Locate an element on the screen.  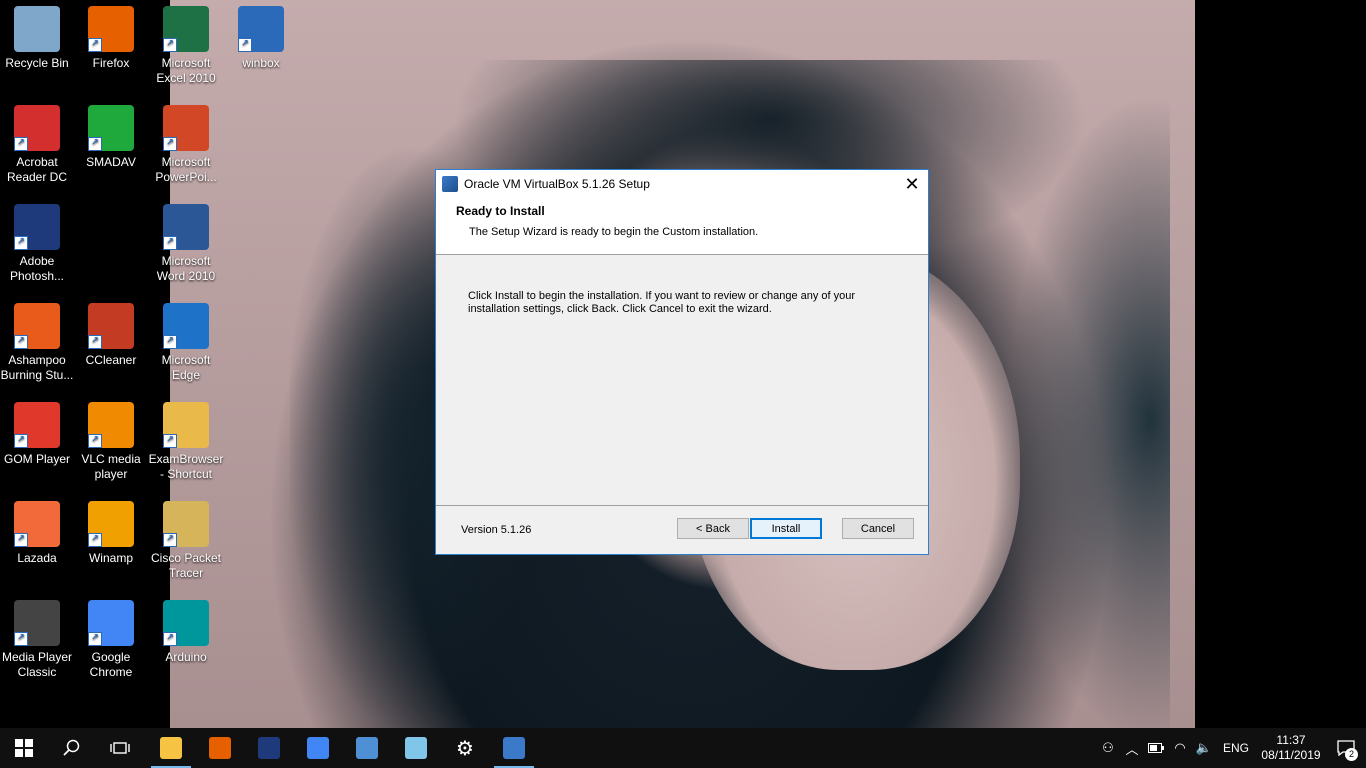
task-view-button is located at coordinates (120, 748).